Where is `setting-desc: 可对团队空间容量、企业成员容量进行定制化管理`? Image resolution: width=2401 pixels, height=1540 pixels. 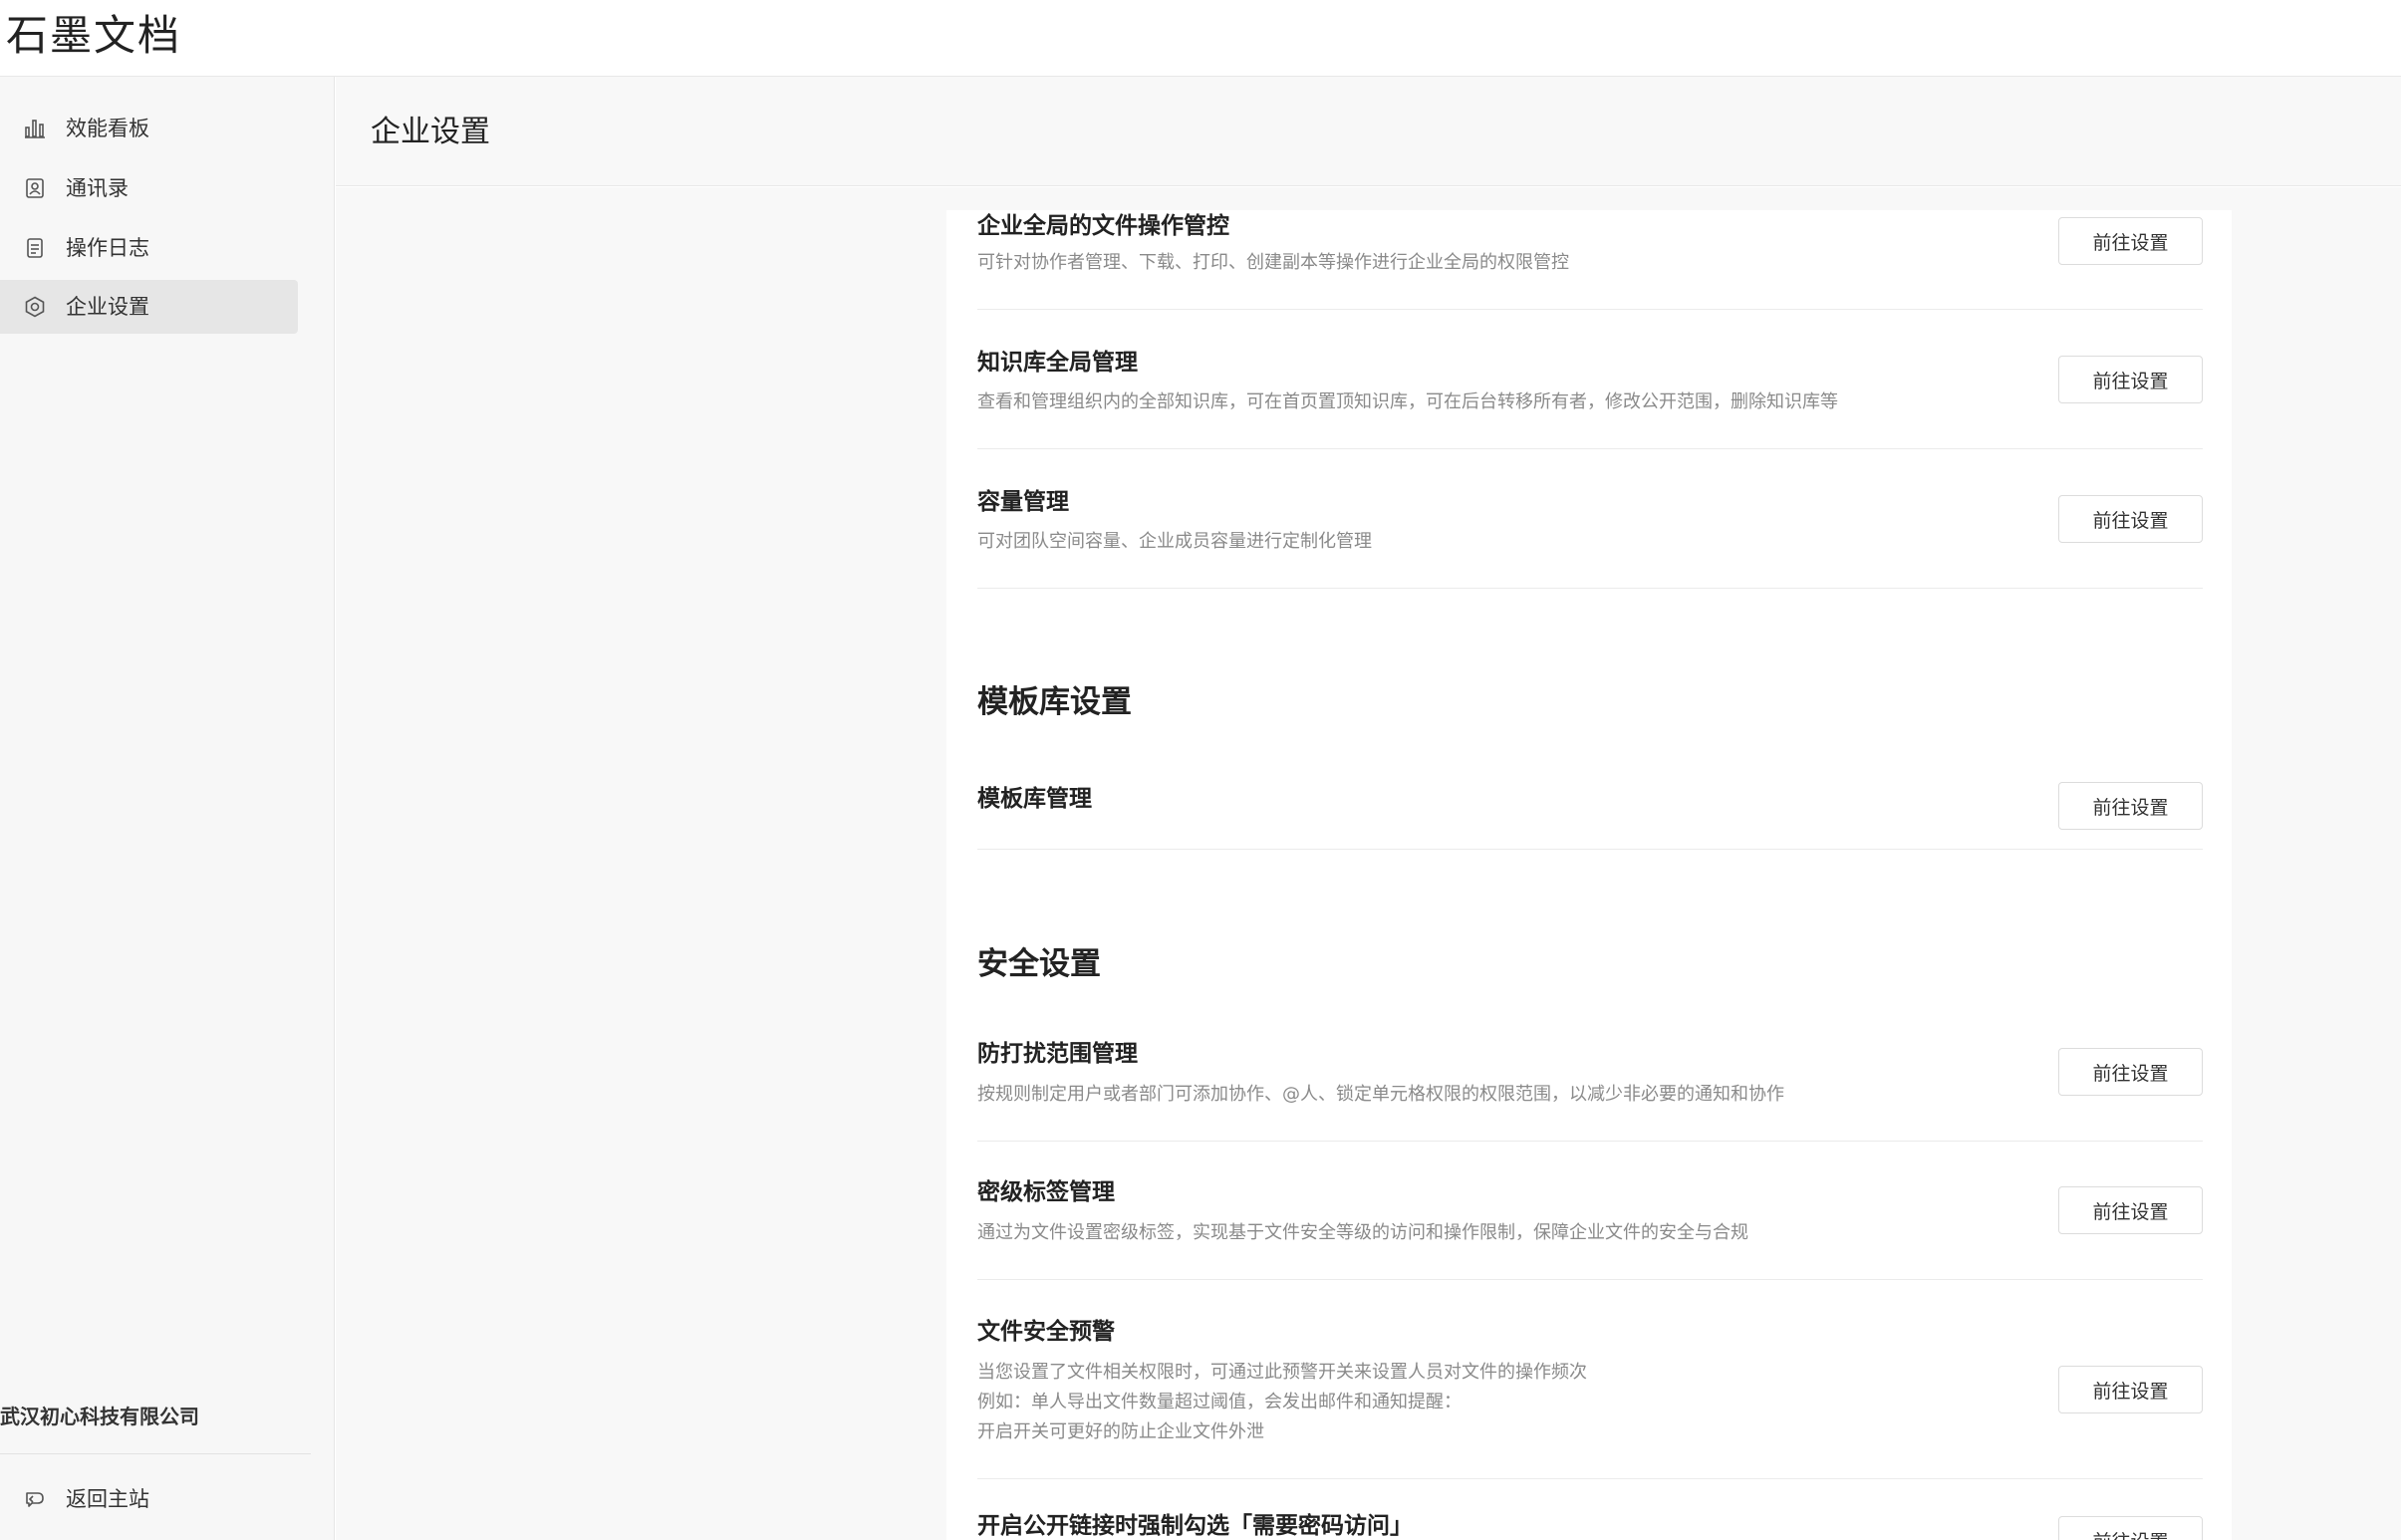 setting-desc: 可对团队空间容量、企业成员容量进行定制化管理 is located at coordinates (1174, 541).